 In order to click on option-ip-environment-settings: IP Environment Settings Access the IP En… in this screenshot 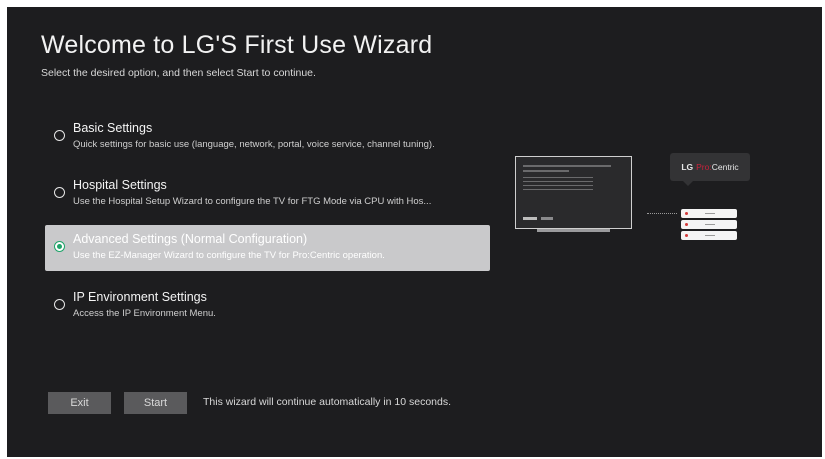, I will do `click(267, 306)`.